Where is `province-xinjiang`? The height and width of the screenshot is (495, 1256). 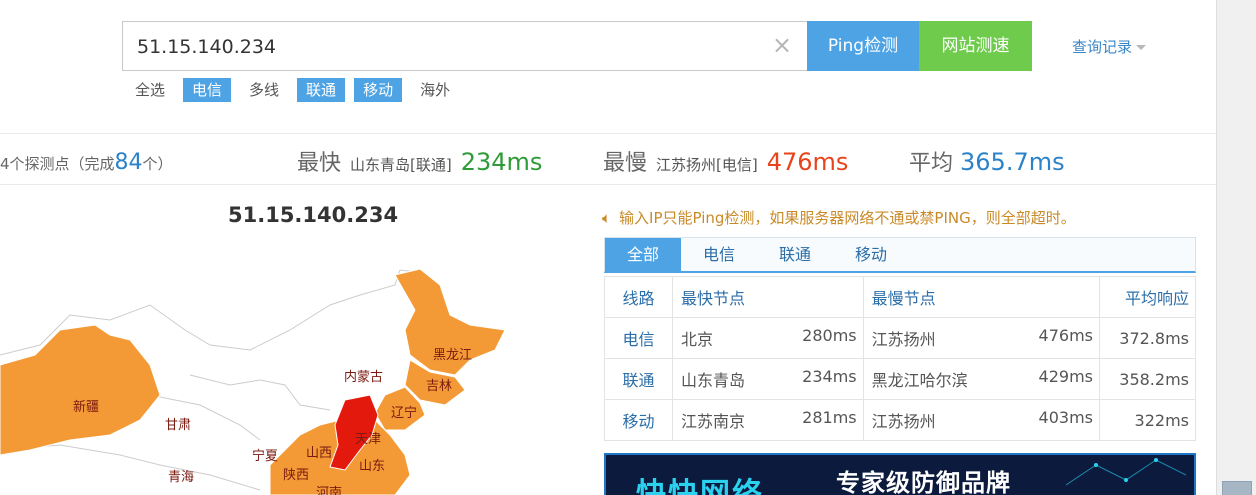
province-xinjiang is located at coordinates (80, 390).